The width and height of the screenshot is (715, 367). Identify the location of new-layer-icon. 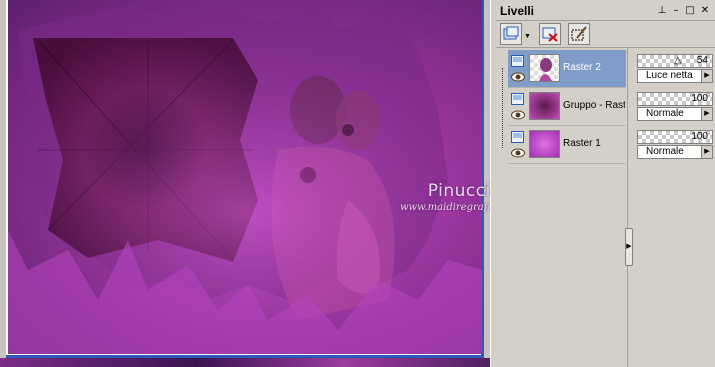
(511, 33).